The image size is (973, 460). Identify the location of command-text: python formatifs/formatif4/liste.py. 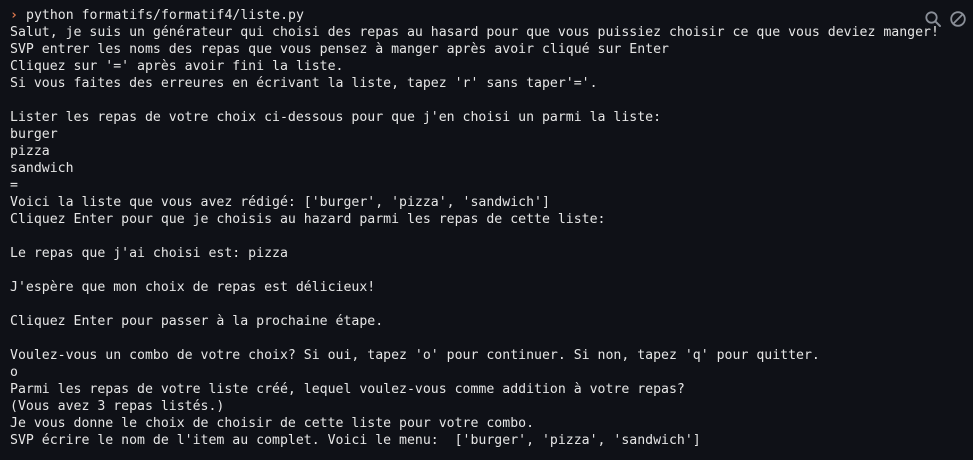
(165, 15).